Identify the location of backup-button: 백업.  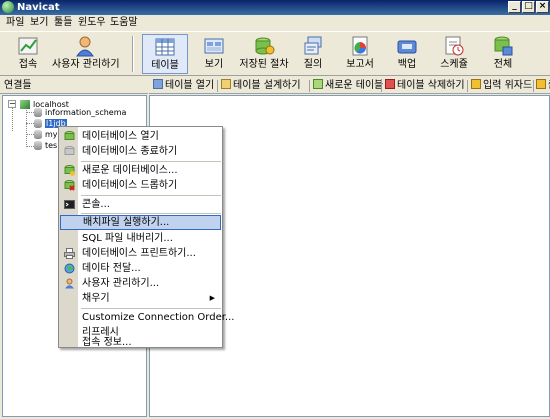
(407, 54).